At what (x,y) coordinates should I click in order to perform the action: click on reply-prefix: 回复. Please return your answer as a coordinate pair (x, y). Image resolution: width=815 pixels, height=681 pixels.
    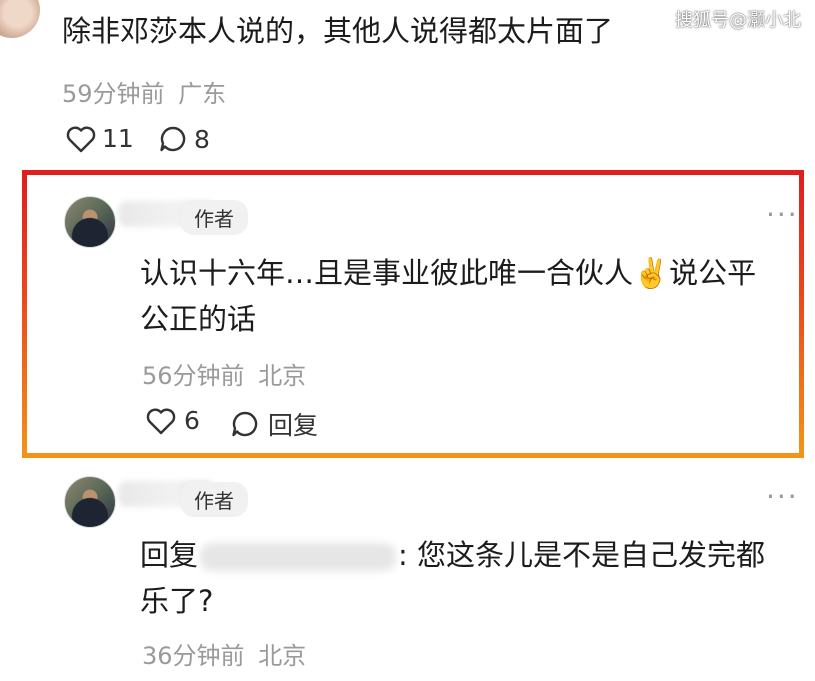
    Looking at the image, I should click on (169, 555).